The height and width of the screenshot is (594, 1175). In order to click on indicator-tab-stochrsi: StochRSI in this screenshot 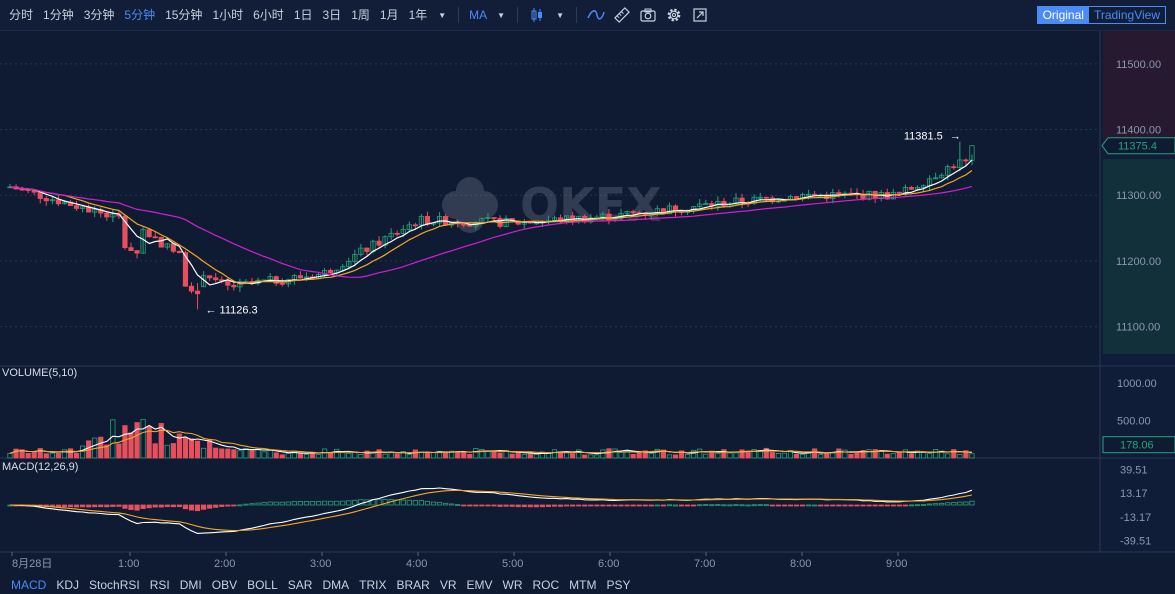, I will do `click(114, 585)`.